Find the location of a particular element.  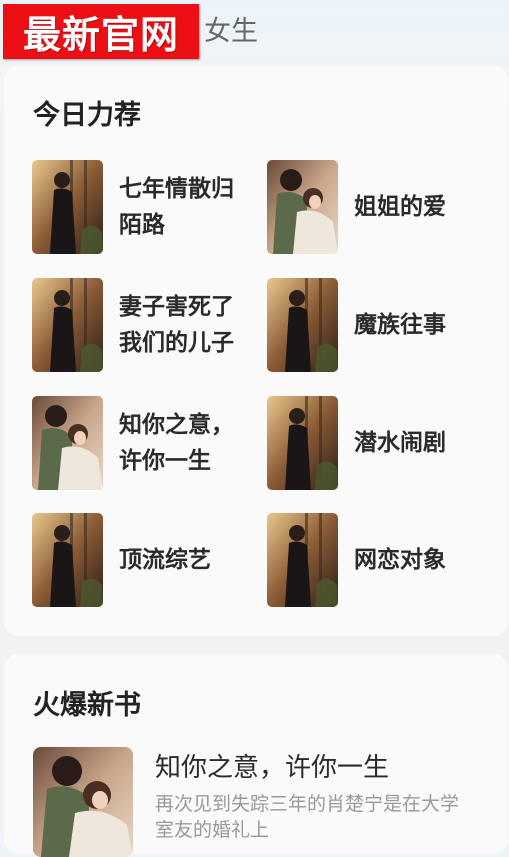

book-title: 顶流综艺 is located at coordinates (165, 560).